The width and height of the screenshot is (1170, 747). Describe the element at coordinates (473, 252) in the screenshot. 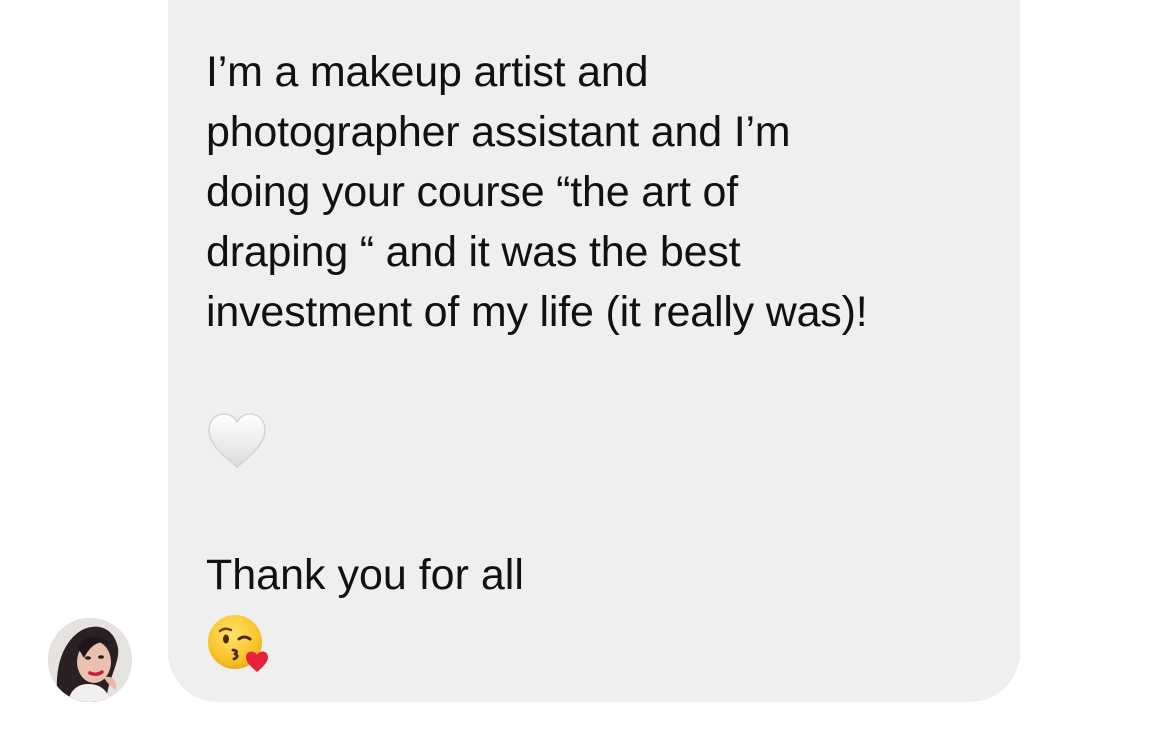

I see `message-line: draping “ and it was the best` at that location.